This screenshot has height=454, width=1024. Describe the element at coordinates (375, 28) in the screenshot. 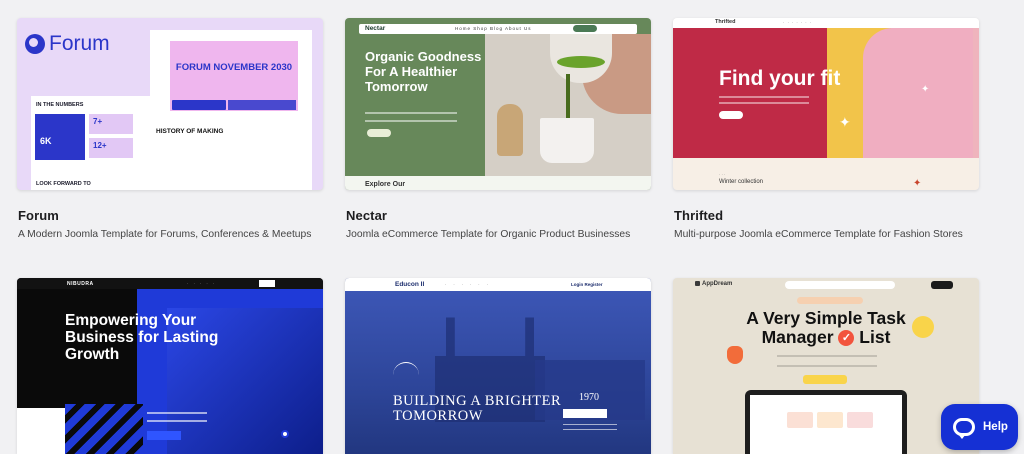

I see `preview-brand: Nectar` at that location.